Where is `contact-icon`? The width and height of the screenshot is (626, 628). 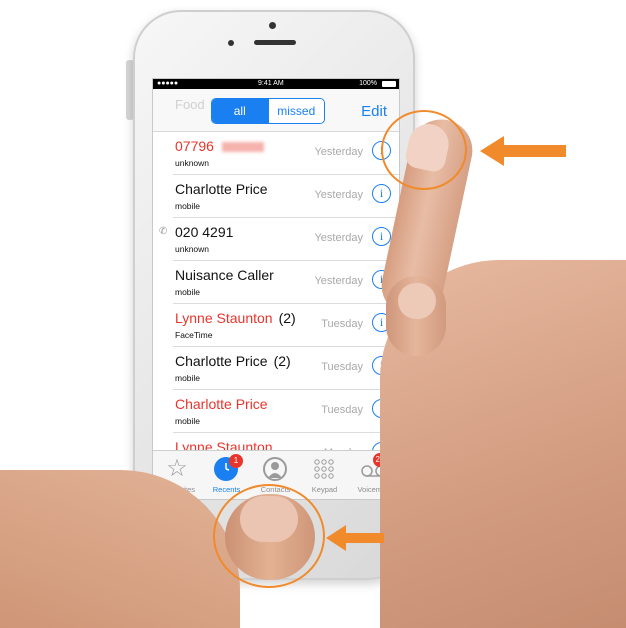
contact-icon is located at coordinates (275, 469).